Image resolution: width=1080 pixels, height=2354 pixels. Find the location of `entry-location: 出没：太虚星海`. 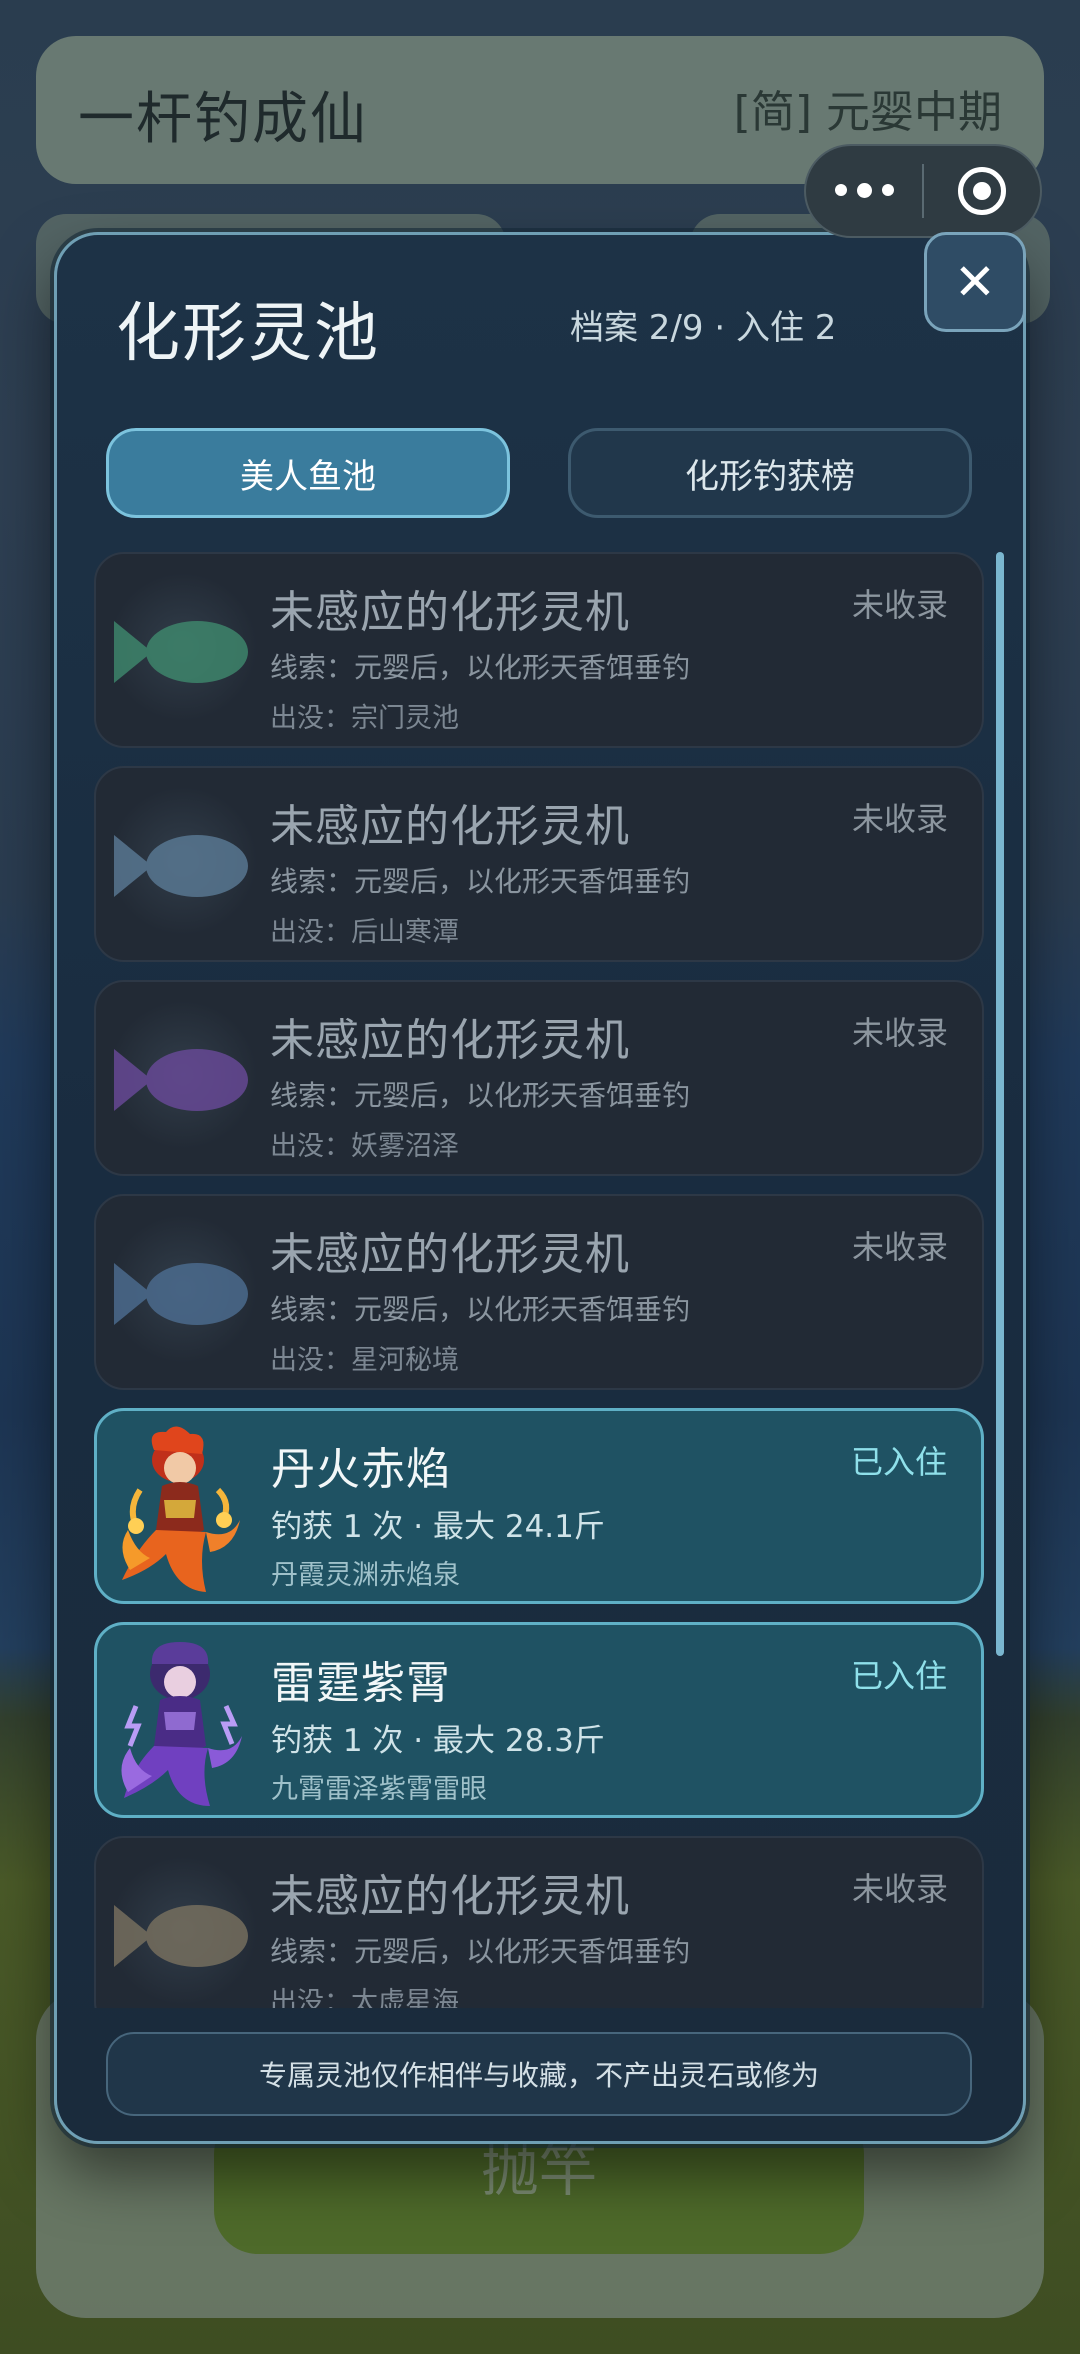

entry-location: 出没：太虚星海 is located at coordinates (364, 1997).